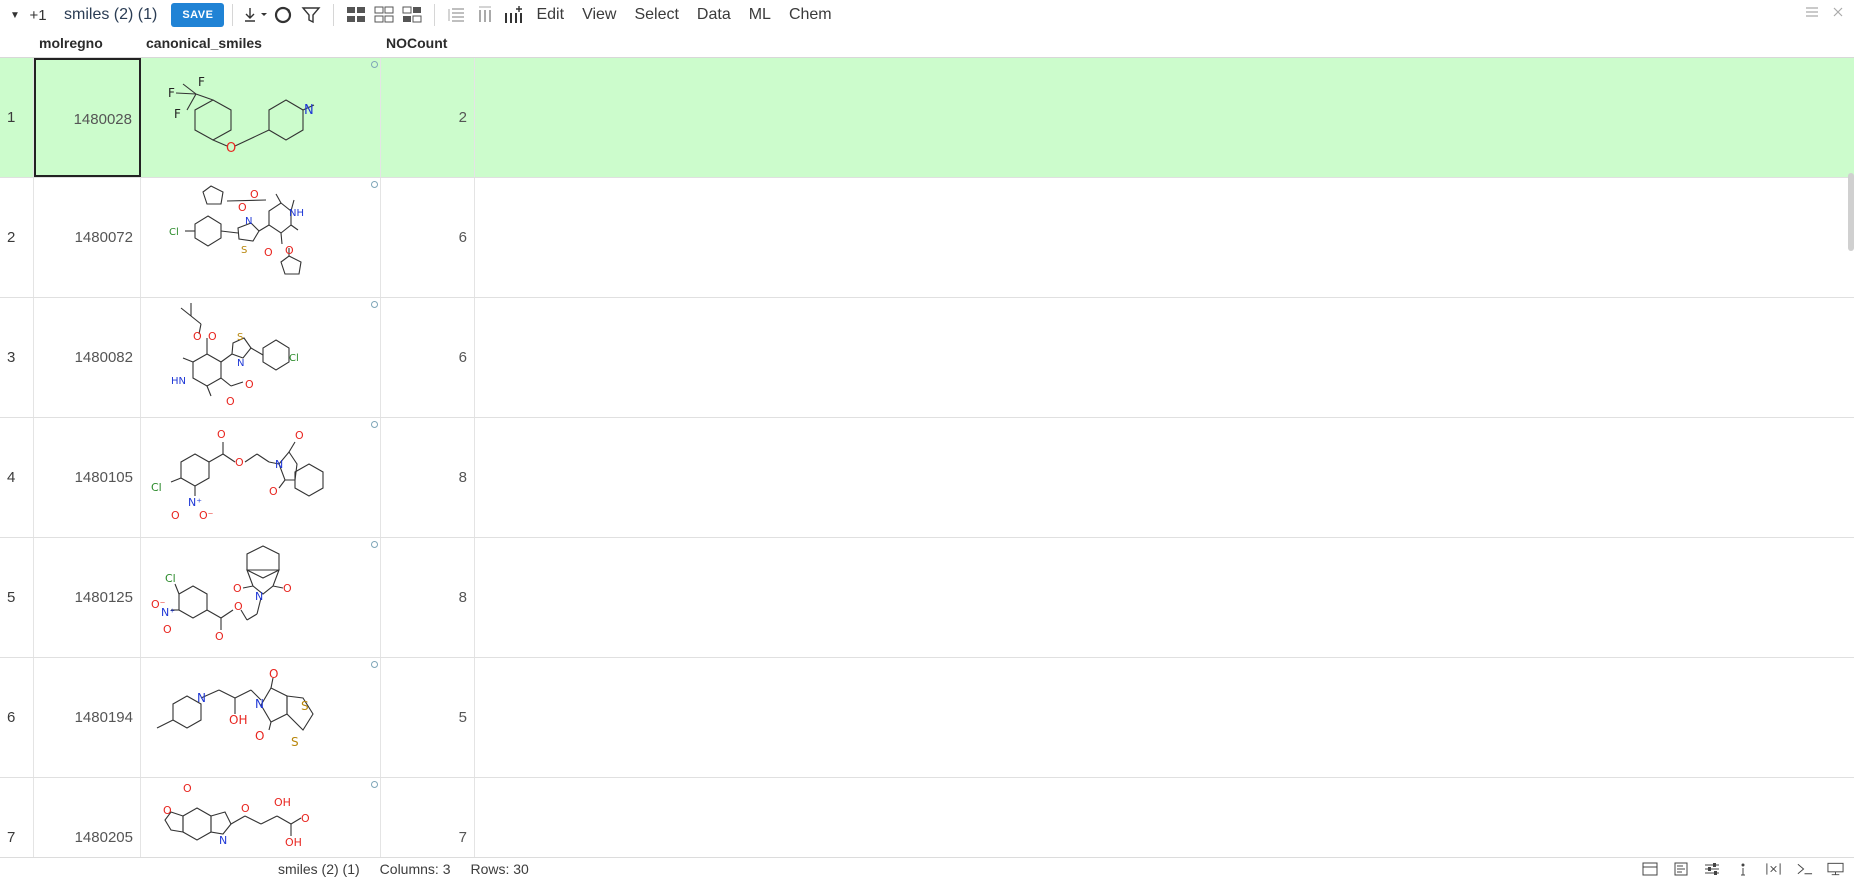 The width and height of the screenshot is (1854, 880). I want to click on molecule-structure-cell: O O S N Cl HN O O, so click(261, 357).